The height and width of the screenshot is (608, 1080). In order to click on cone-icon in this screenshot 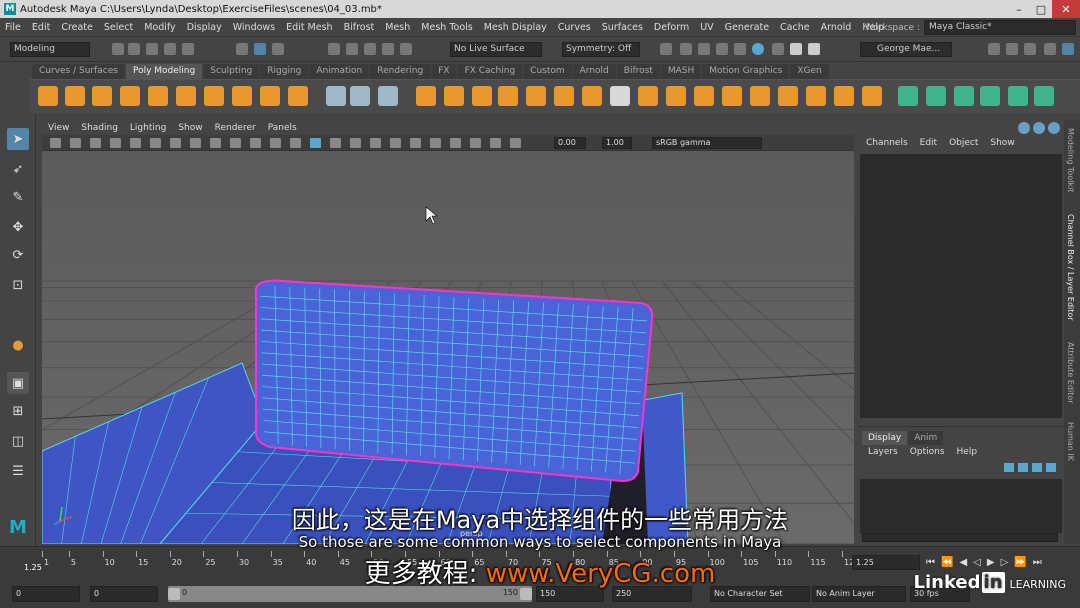, I will do `click(130, 96)`.